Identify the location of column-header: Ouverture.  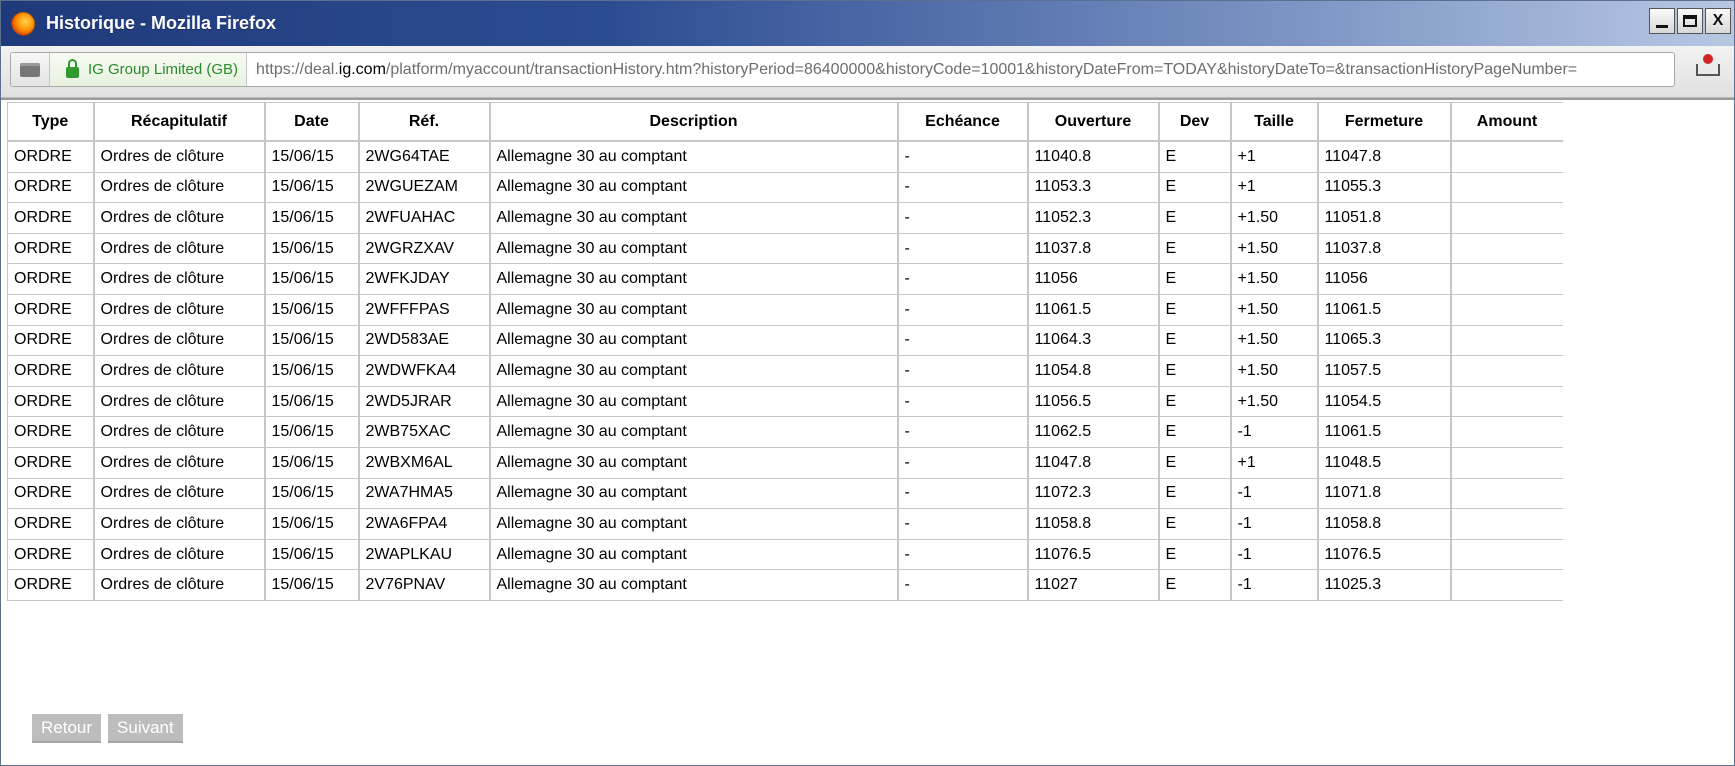
(1093, 122).